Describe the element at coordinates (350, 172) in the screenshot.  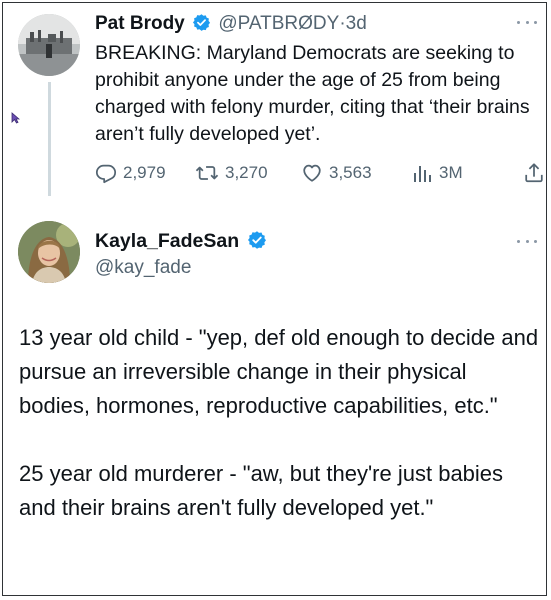
I see `like-count: 3,563` at that location.